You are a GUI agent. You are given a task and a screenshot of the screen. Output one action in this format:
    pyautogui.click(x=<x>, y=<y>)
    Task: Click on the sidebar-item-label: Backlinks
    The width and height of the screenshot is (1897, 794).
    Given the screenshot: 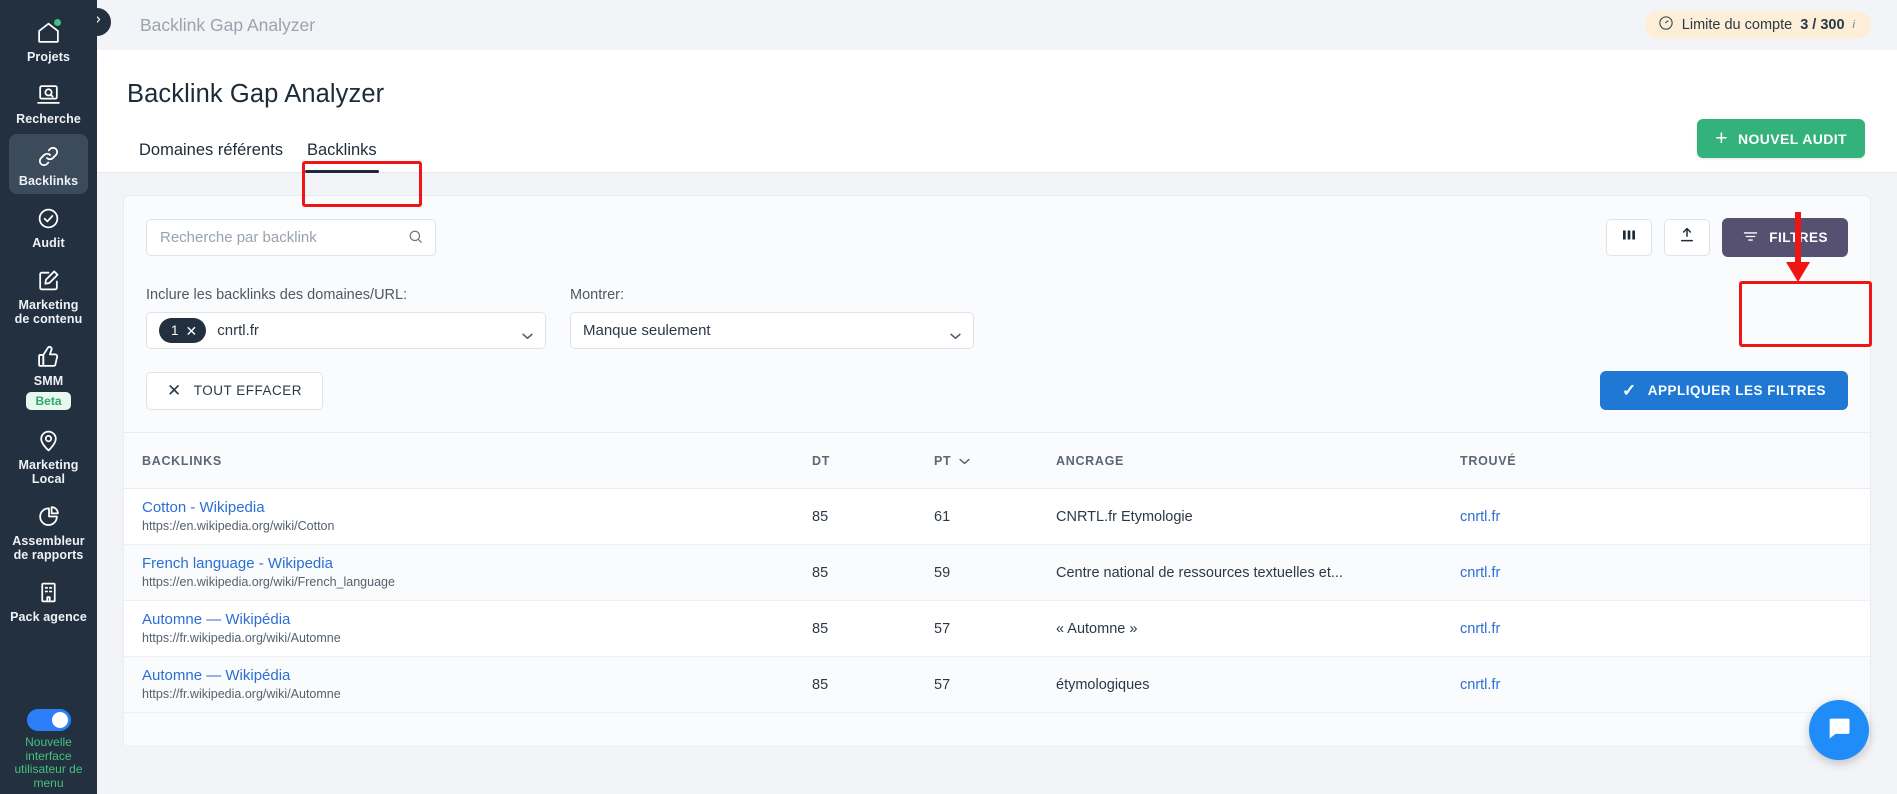 What is the action you would take?
    pyautogui.click(x=48, y=181)
    